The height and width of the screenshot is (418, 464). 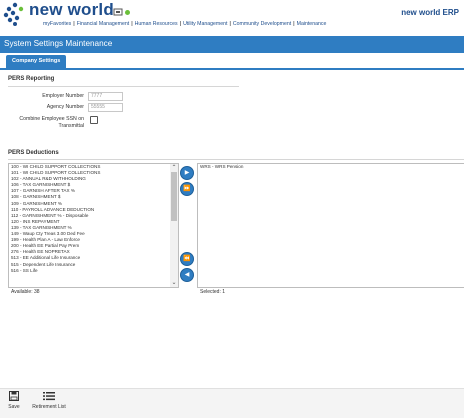 I want to click on move-left-icon: ◀, so click(x=187, y=275).